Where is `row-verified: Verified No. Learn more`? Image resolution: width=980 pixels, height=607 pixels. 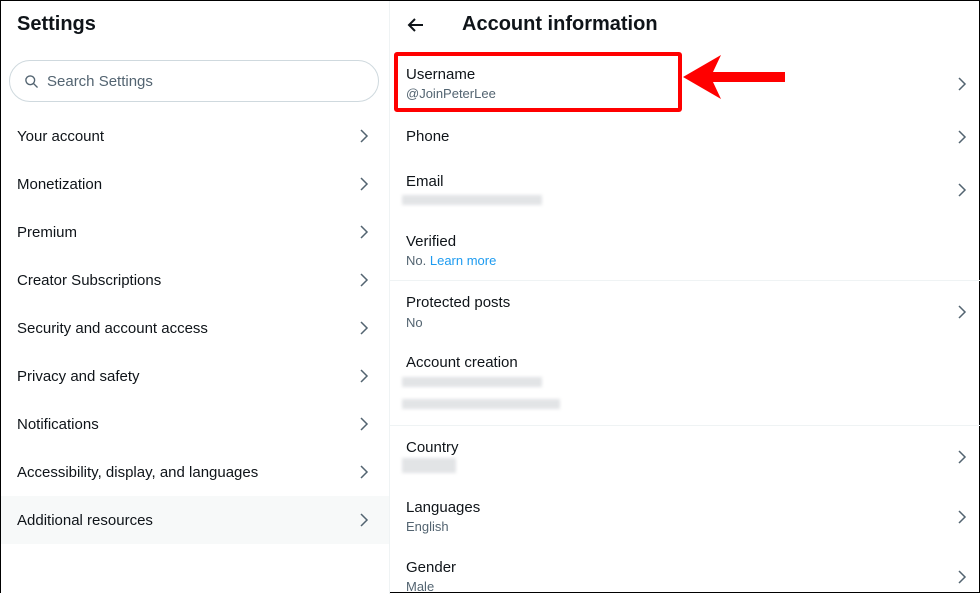 row-verified: Verified No. Learn more is located at coordinates (685, 250).